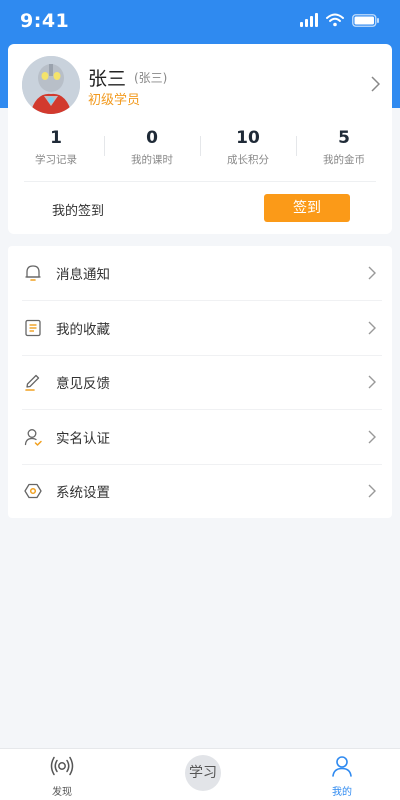  Describe the element at coordinates (203, 773) in the screenshot. I see `tab-study: 学习` at that location.